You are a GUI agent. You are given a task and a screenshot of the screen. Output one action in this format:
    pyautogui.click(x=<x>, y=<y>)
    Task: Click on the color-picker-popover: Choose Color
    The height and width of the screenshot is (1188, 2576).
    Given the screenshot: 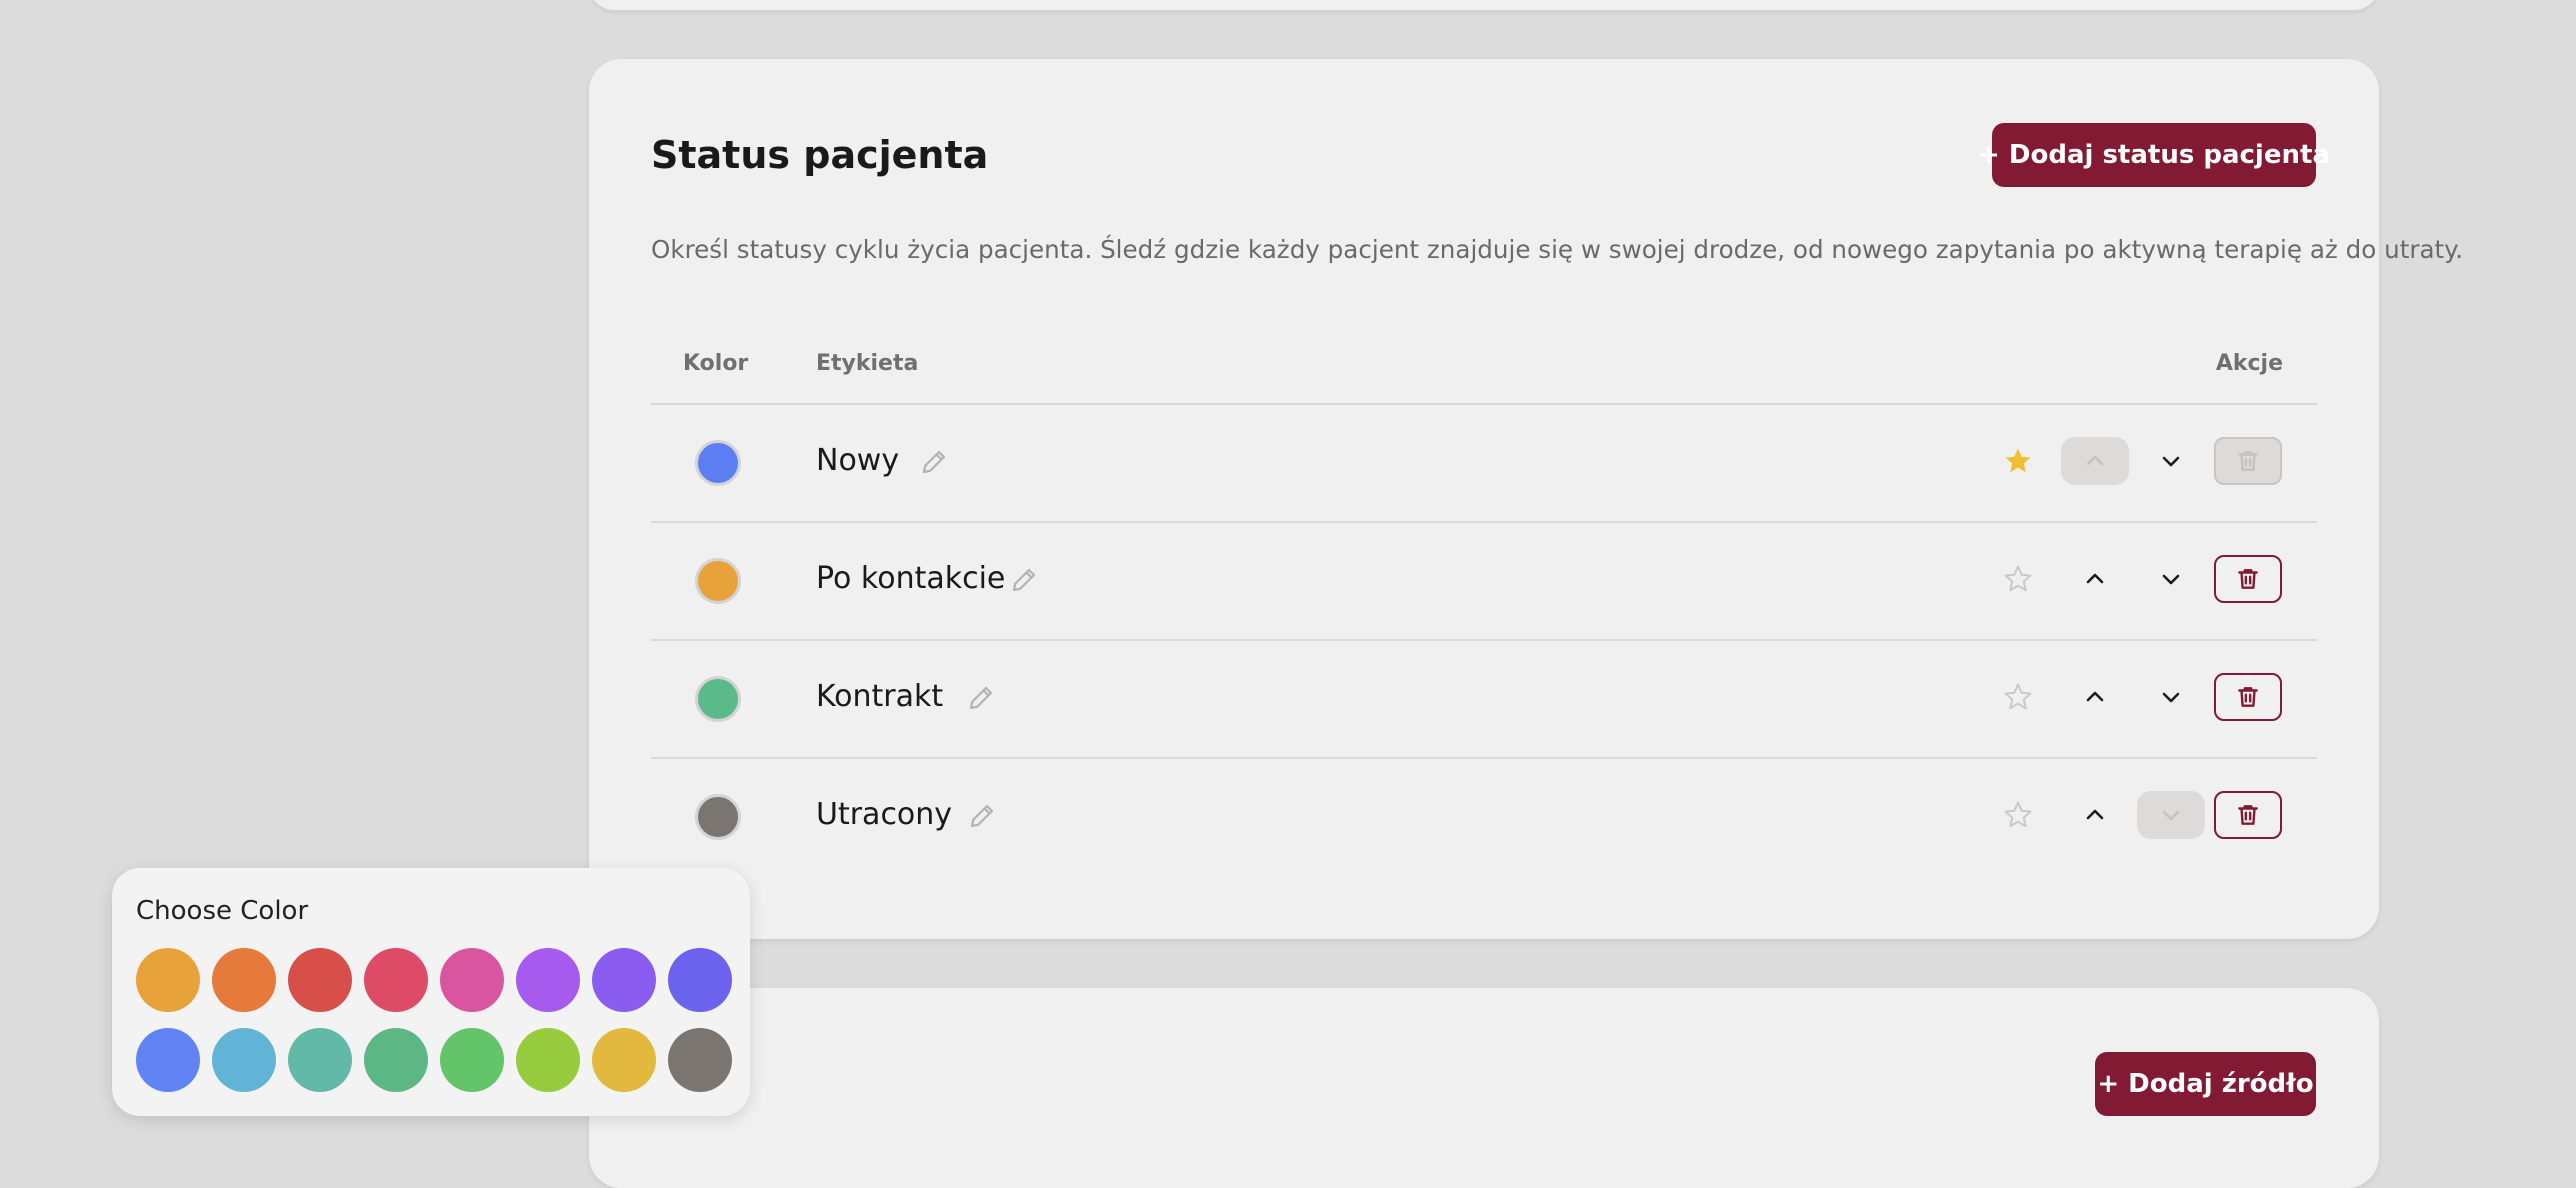 What is the action you would take?
    pyautogui.click(x=431, y=992)
    